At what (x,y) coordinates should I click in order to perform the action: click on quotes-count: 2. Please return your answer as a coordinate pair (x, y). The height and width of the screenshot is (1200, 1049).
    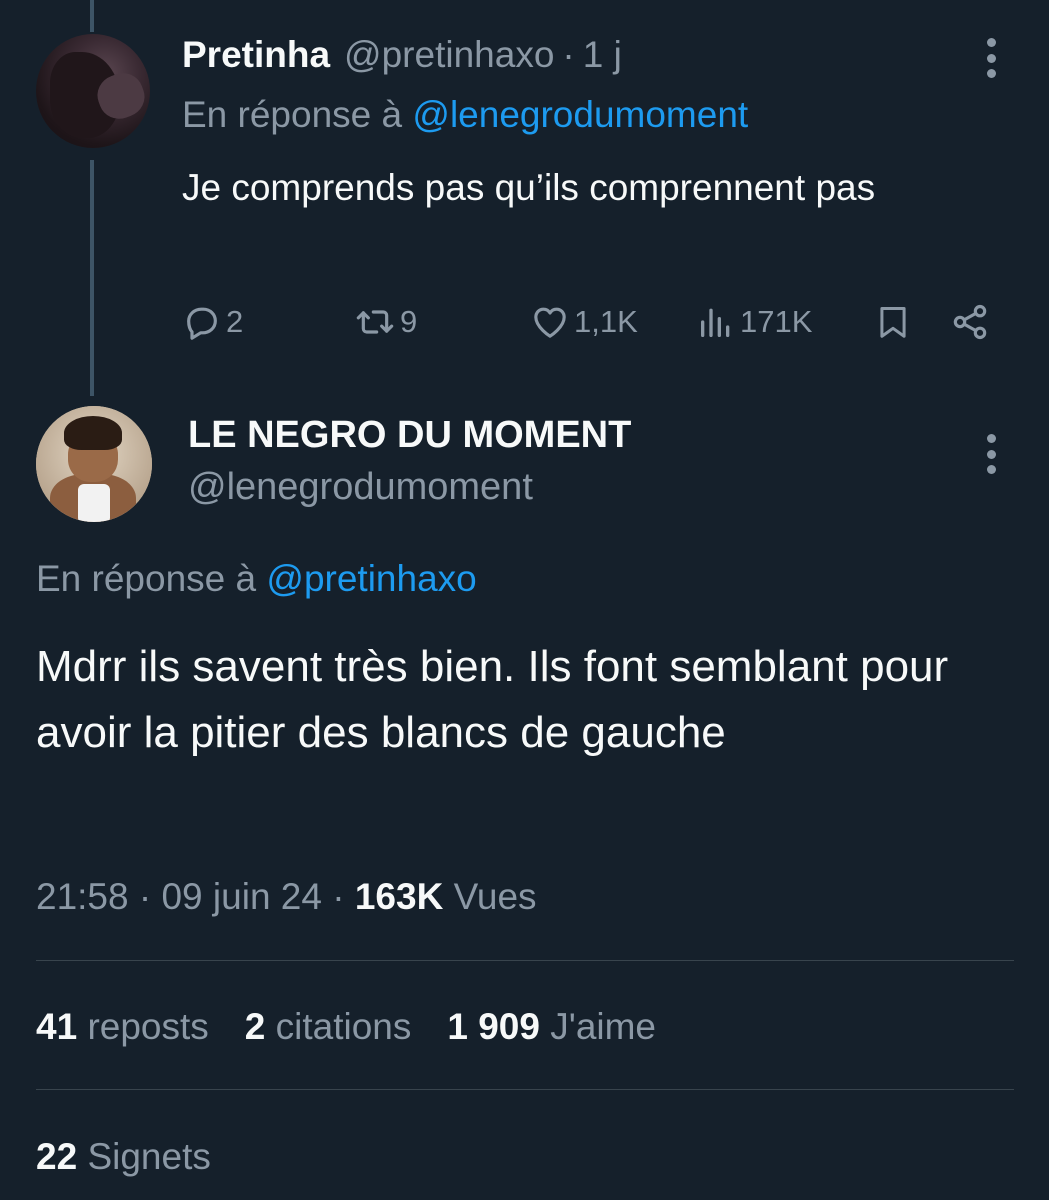
    Looking at the image, I should click on (255, 1026).